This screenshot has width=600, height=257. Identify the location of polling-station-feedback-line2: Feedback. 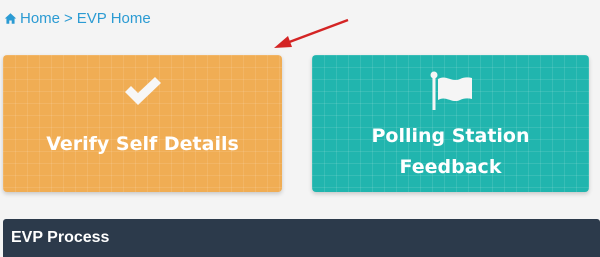
(450, 167).